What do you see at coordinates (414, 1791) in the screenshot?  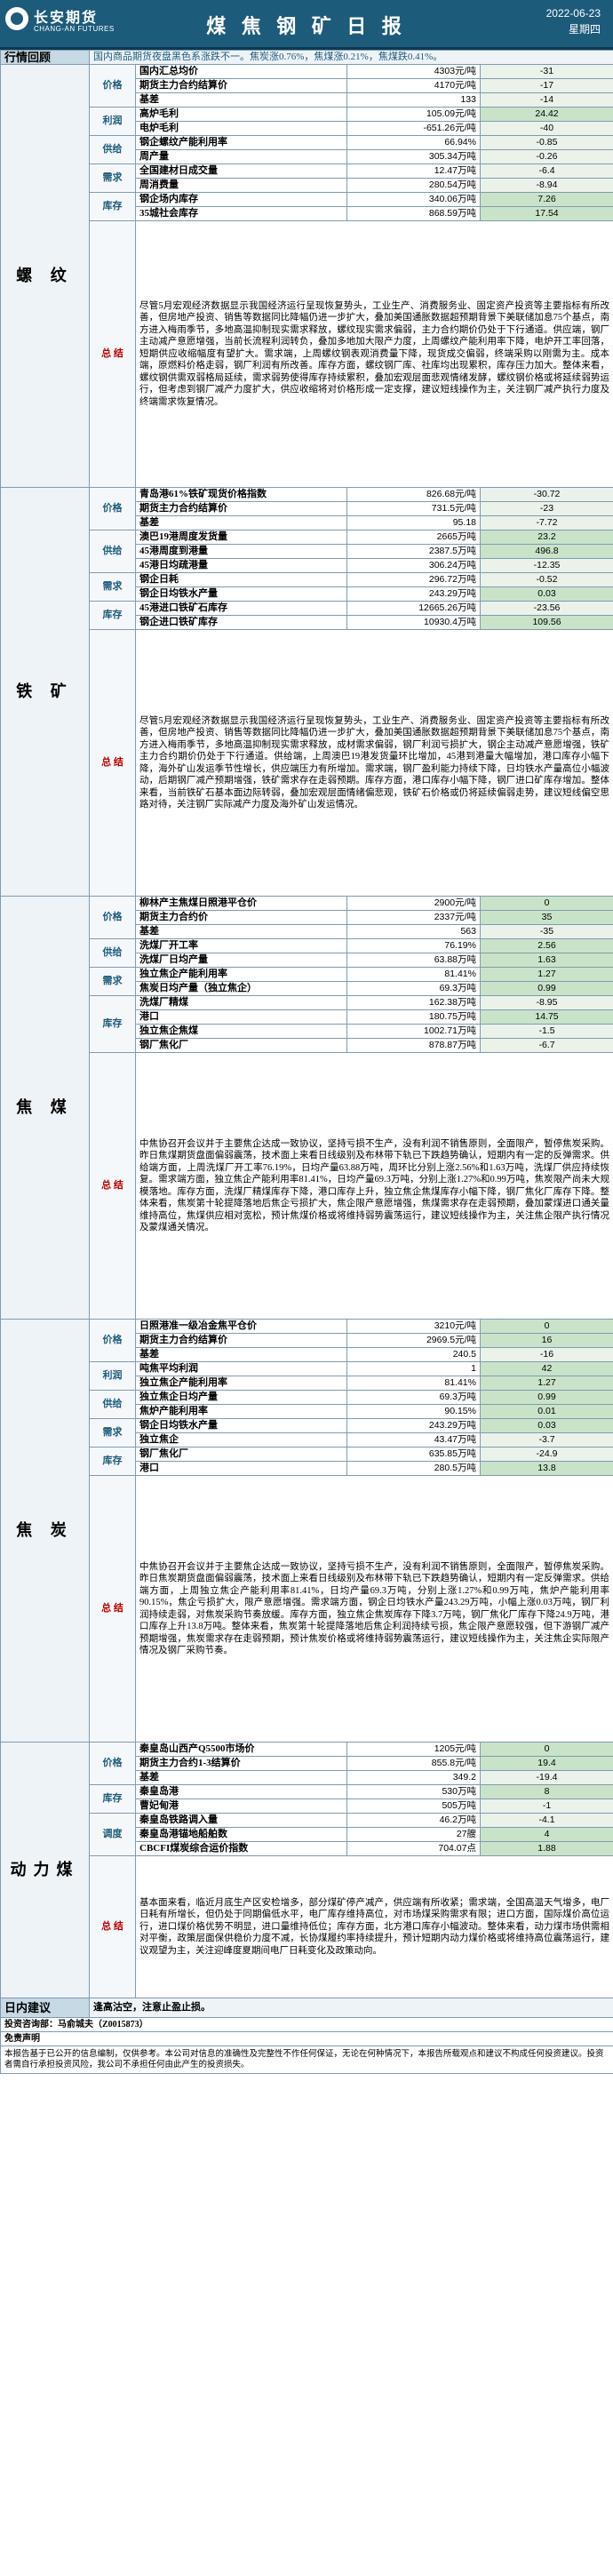 I see `metric-value: 530万吨` at bounding box center [414, 1791].